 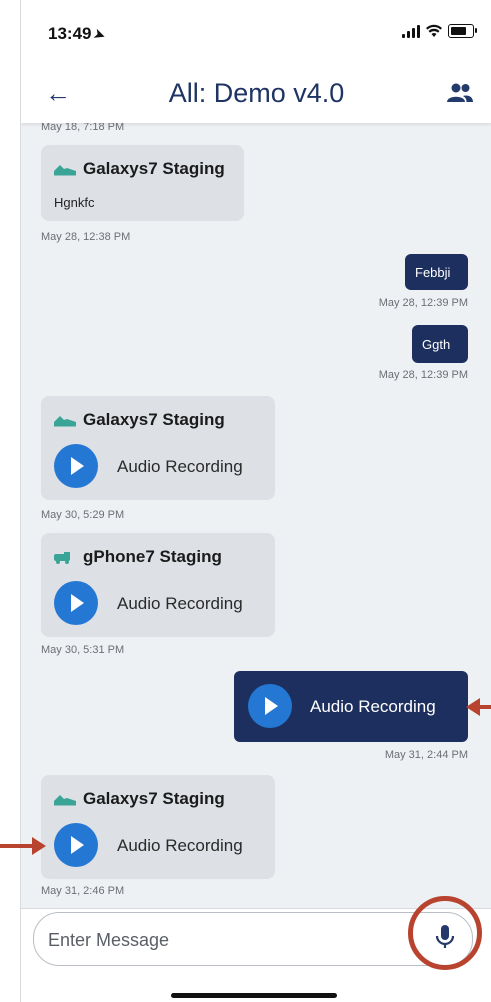 I want to click on status-bar: 13:49➤, so click(x=256, y=33).